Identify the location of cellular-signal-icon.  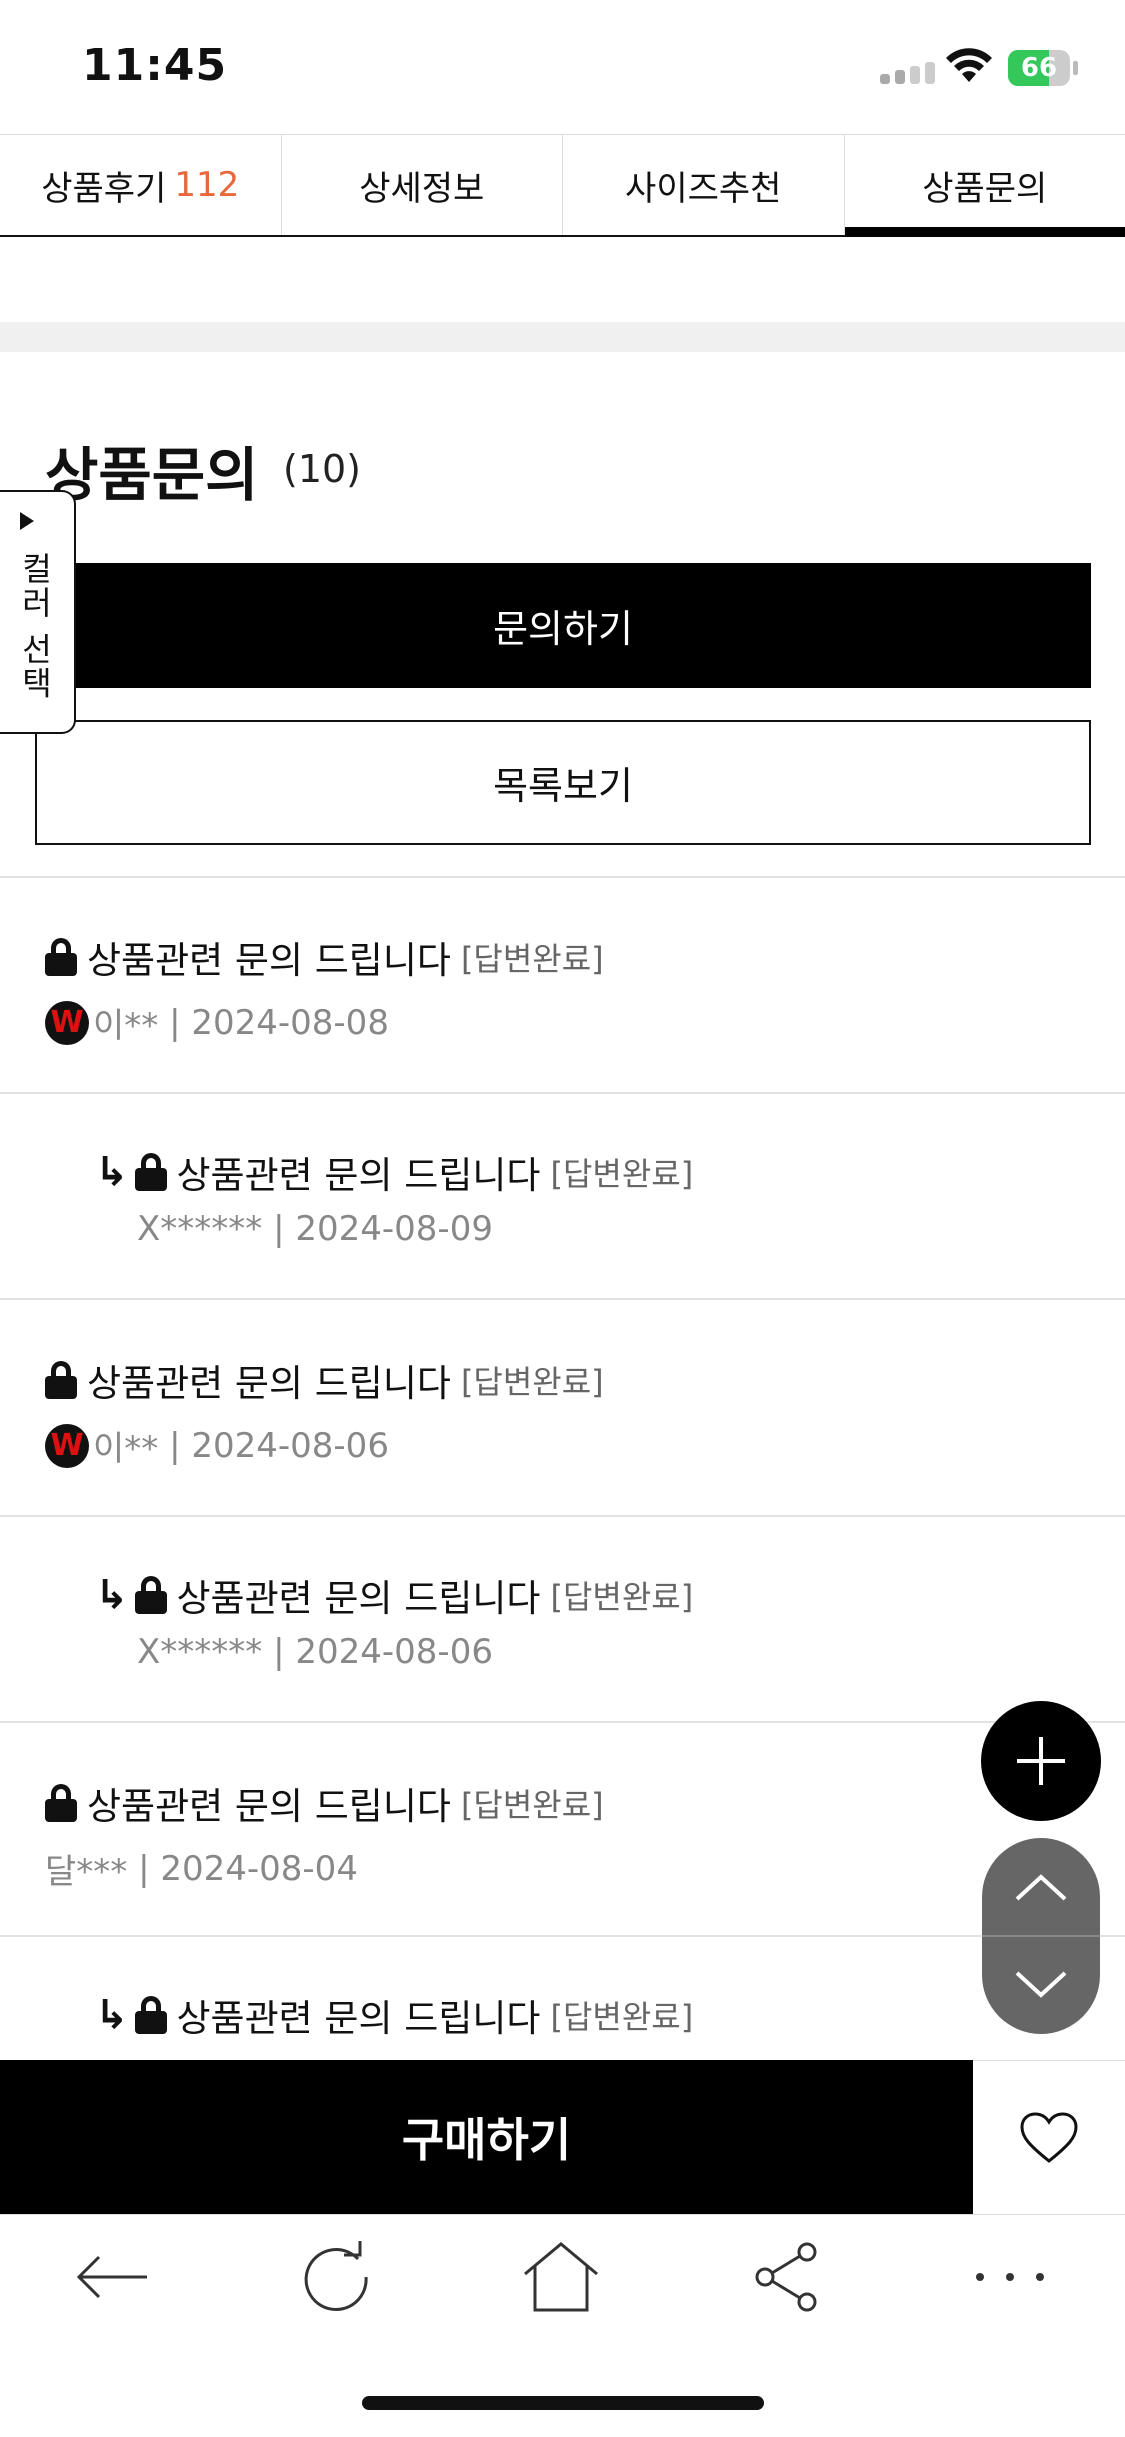
(910, 73).